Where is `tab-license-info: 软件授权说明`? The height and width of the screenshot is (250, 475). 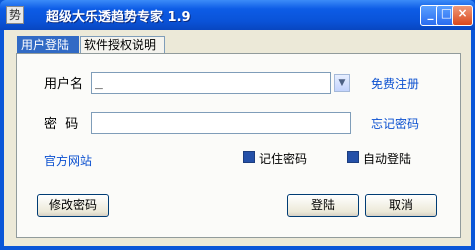 tab-license-info: 软件授权说明 is located at coordinates (122, 45).